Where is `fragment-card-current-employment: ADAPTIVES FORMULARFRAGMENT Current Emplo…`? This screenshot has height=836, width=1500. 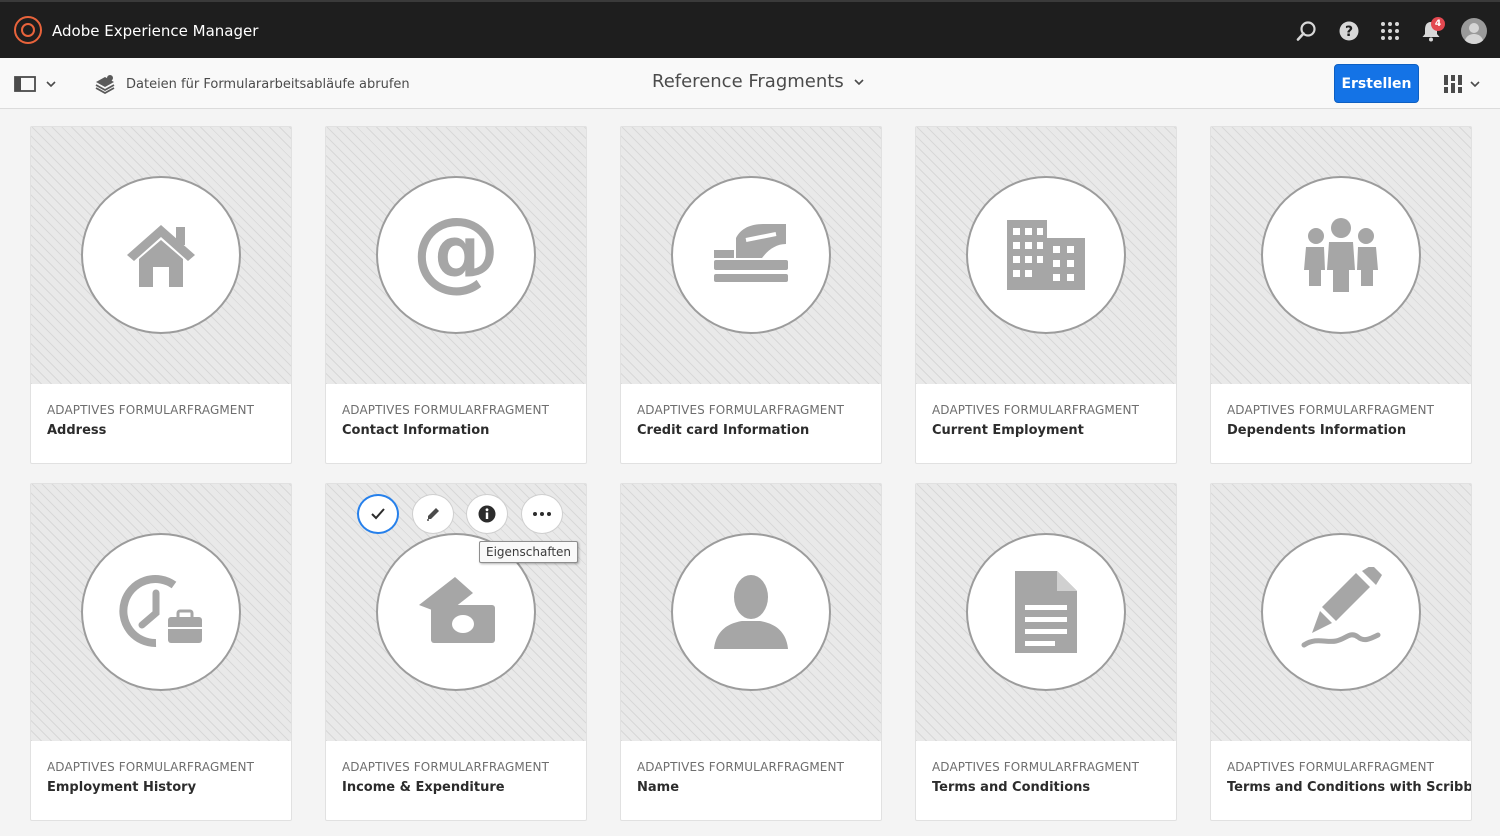
fragment-card-current-employment: ADAPTIVES FORMULARFRAGMENT Current Emplo… is located at coordinates (1046, 295).